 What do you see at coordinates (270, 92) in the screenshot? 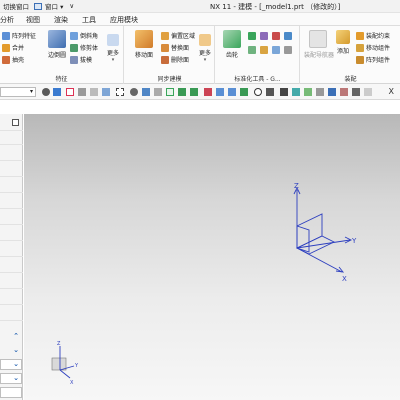
I see `plus-icon` at bounding box center [270, 92].